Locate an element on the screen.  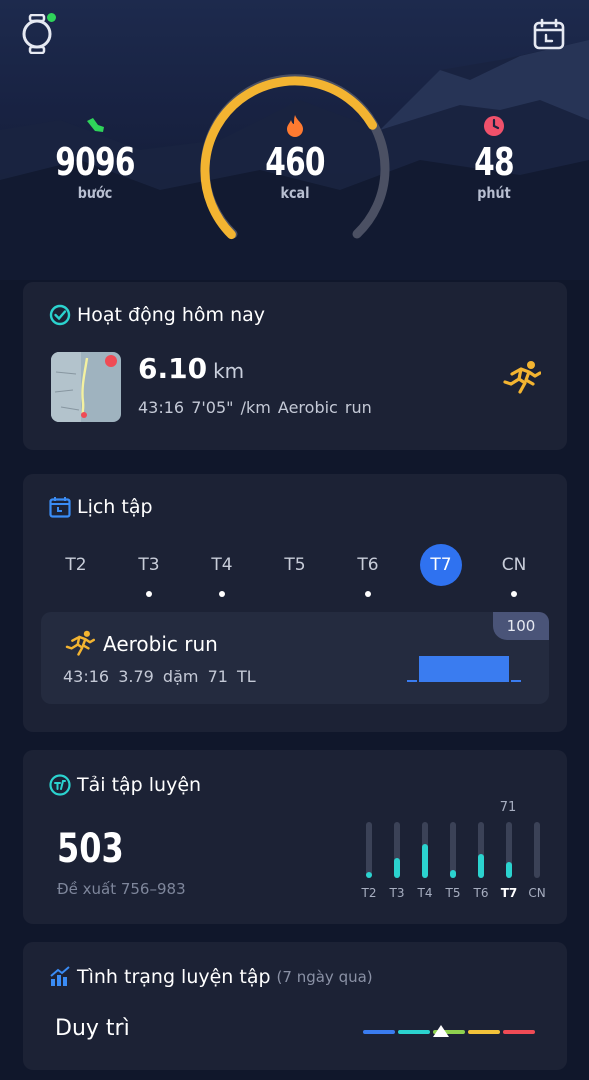
load-bar-t6 is located at coordinates (481, 850).